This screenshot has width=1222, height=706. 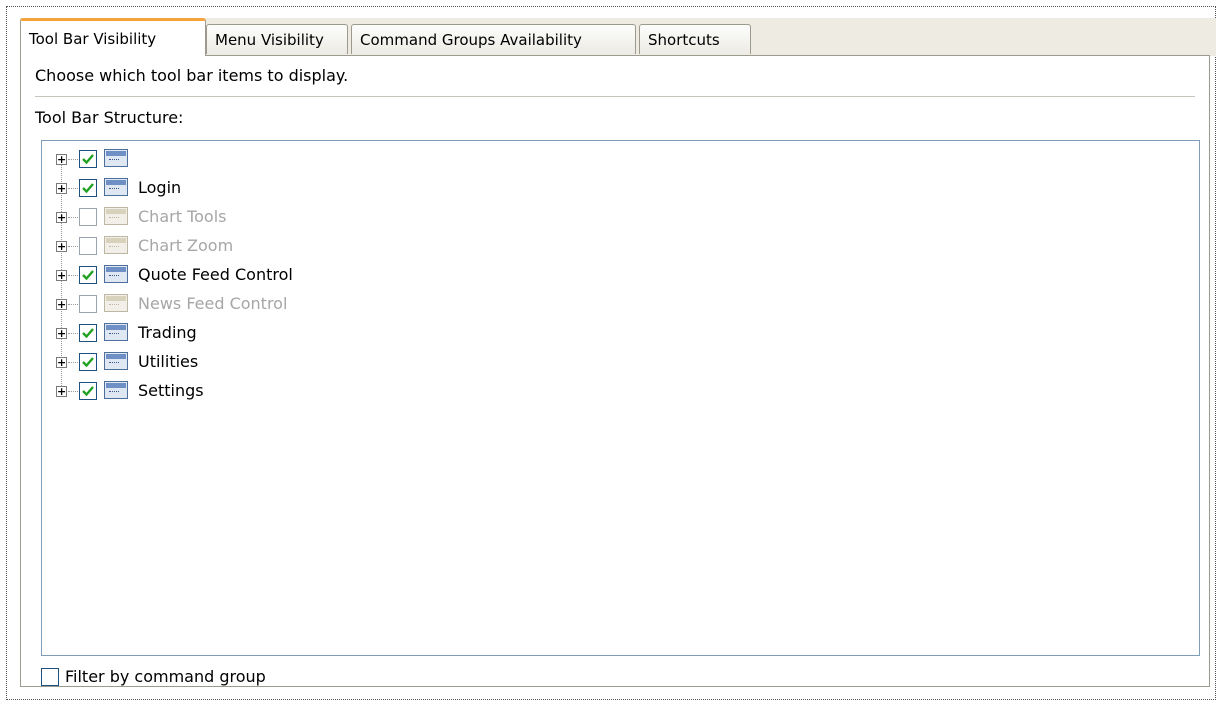 What do you see at coordinates (165, 676) in the screenshot?
I see `filter-label: Filter by command group` at bounding box center [165, 676].